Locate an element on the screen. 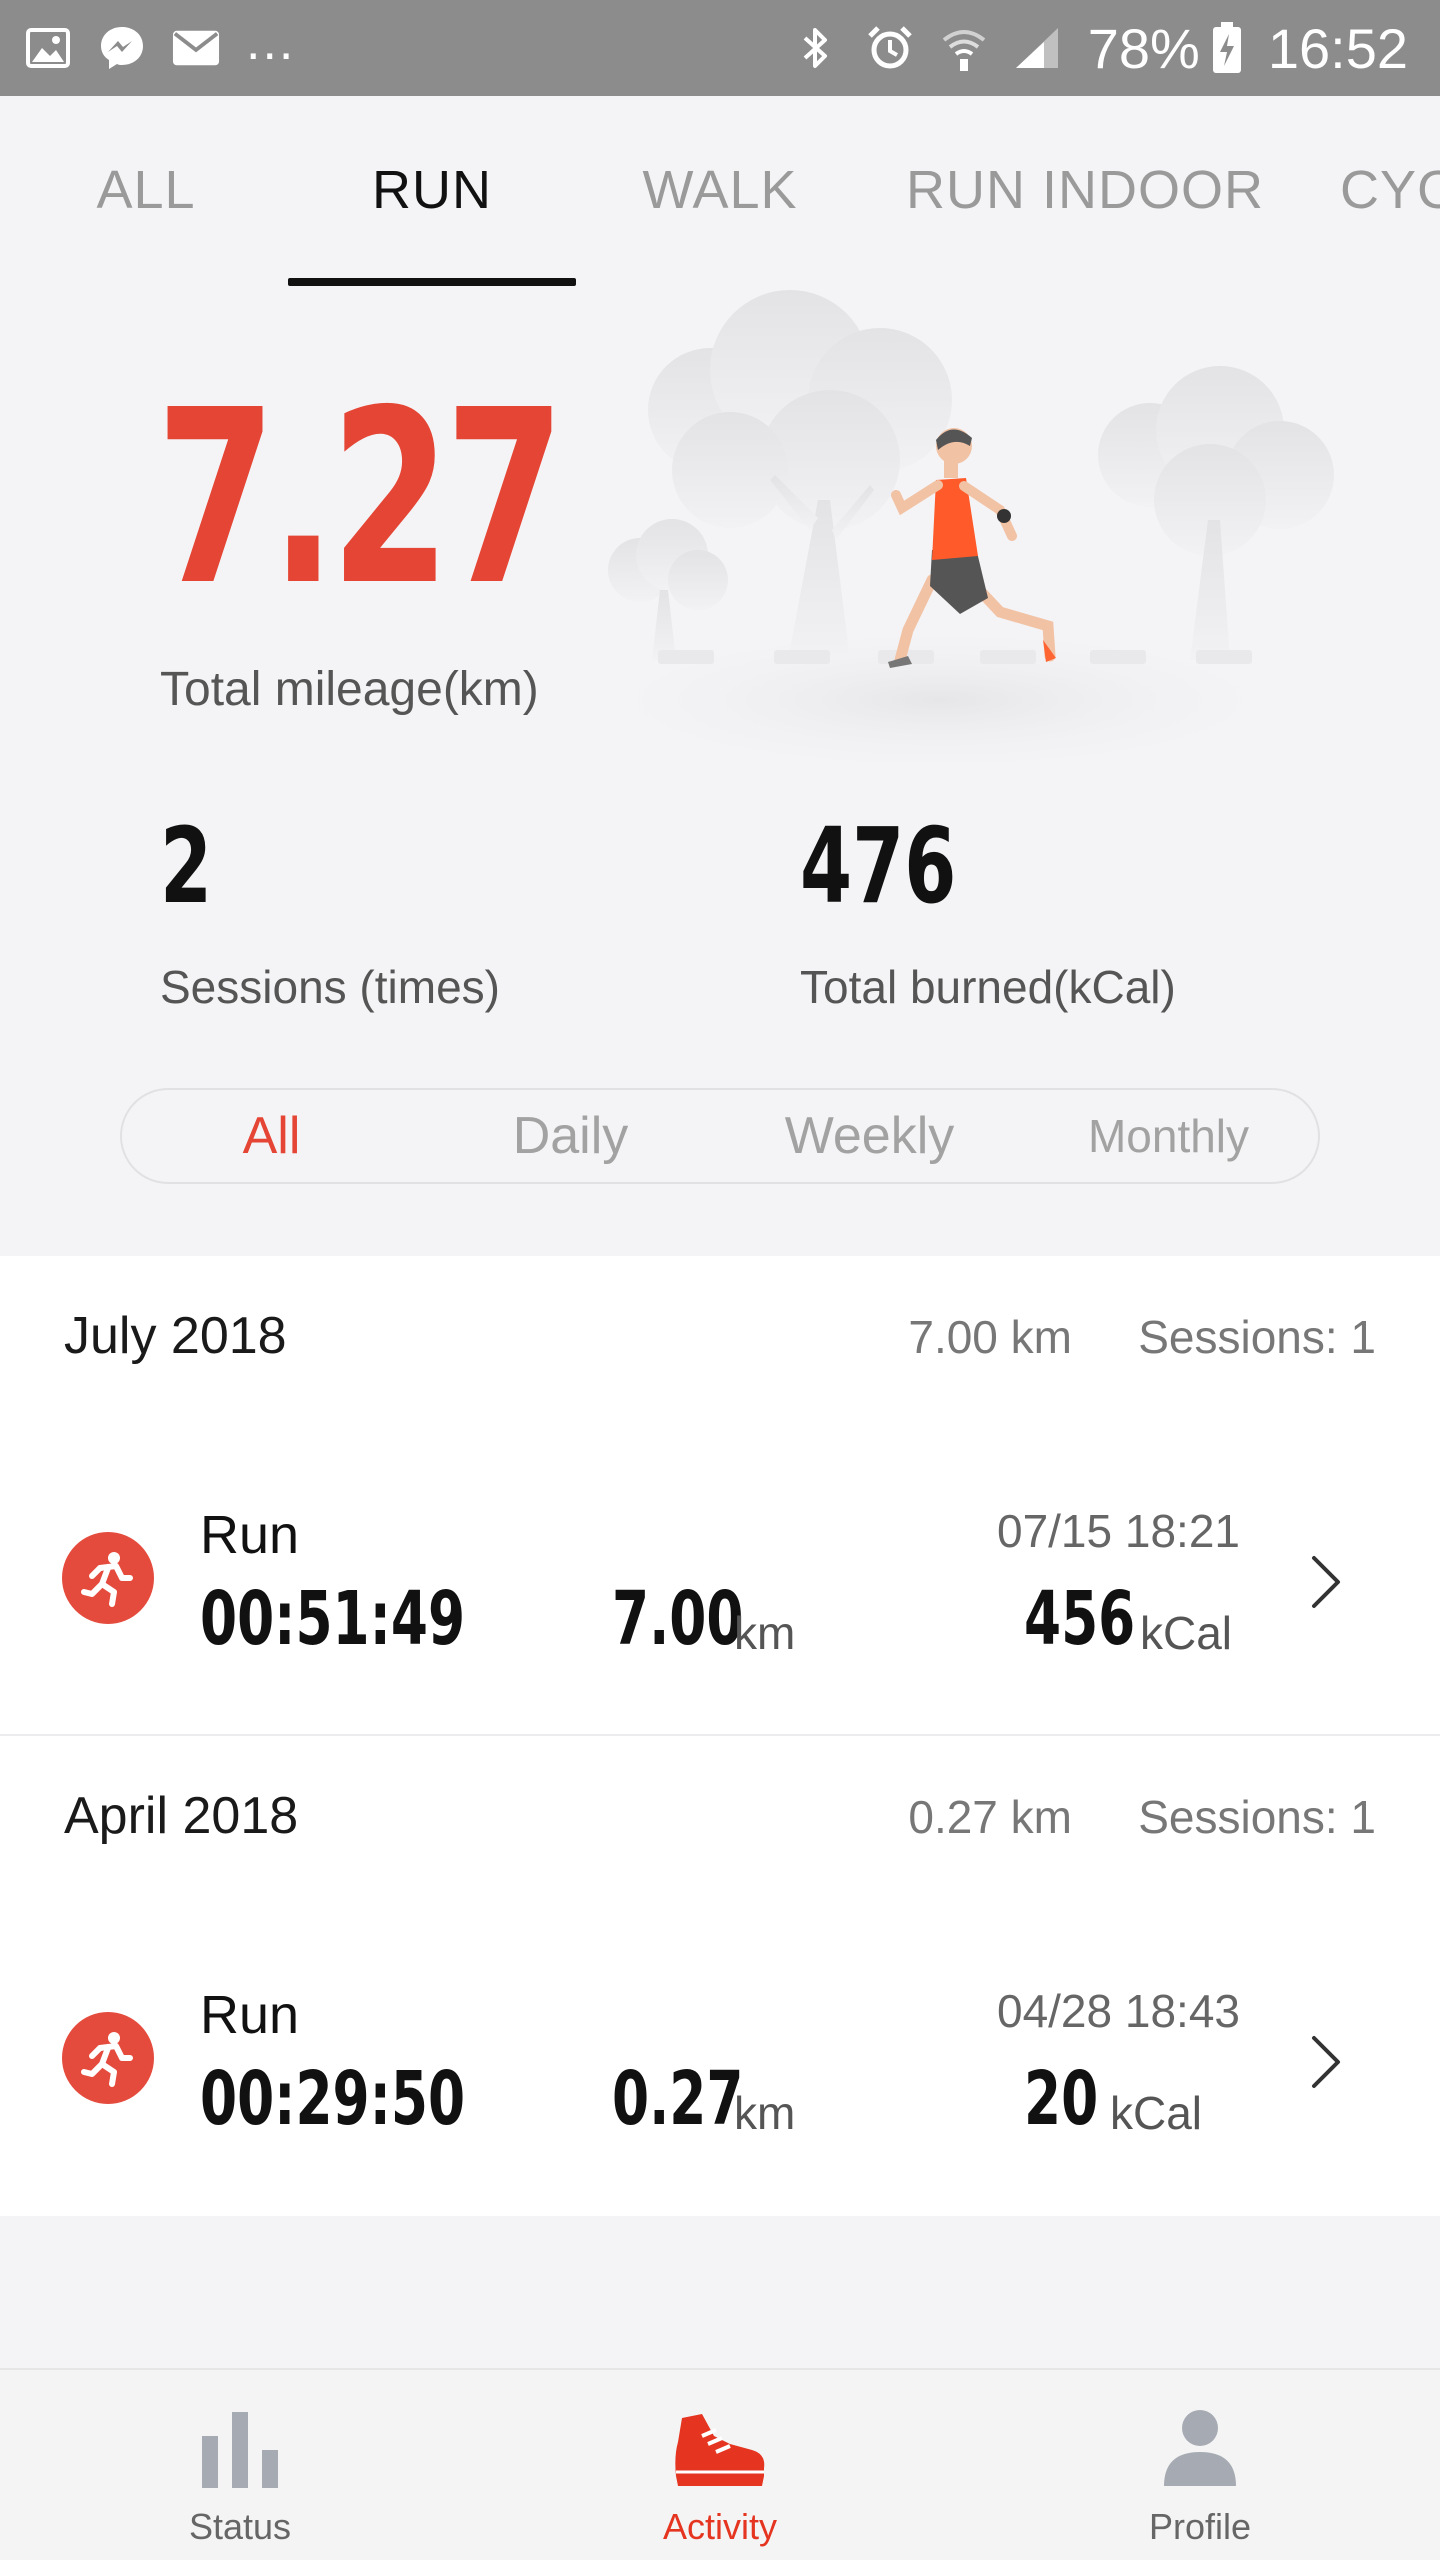 The height and width of the screenshot is (2560, 1440). messenger-notification-icon is located at coordinates (122, 48).